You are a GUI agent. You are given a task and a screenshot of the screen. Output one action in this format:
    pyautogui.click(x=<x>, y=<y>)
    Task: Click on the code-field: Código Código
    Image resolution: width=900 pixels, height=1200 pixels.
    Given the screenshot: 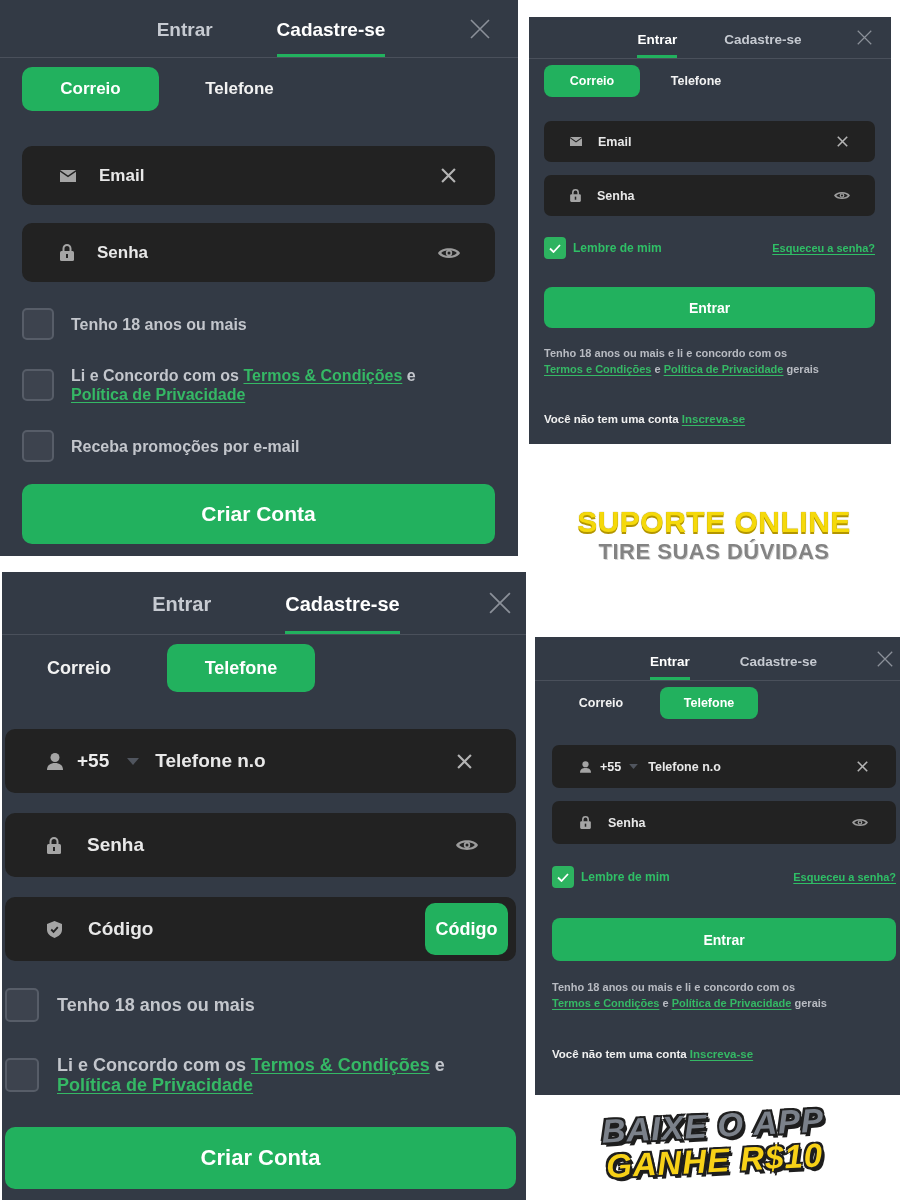 What is the action you would take?
    pyautogui.click(x=260, y=929)
    